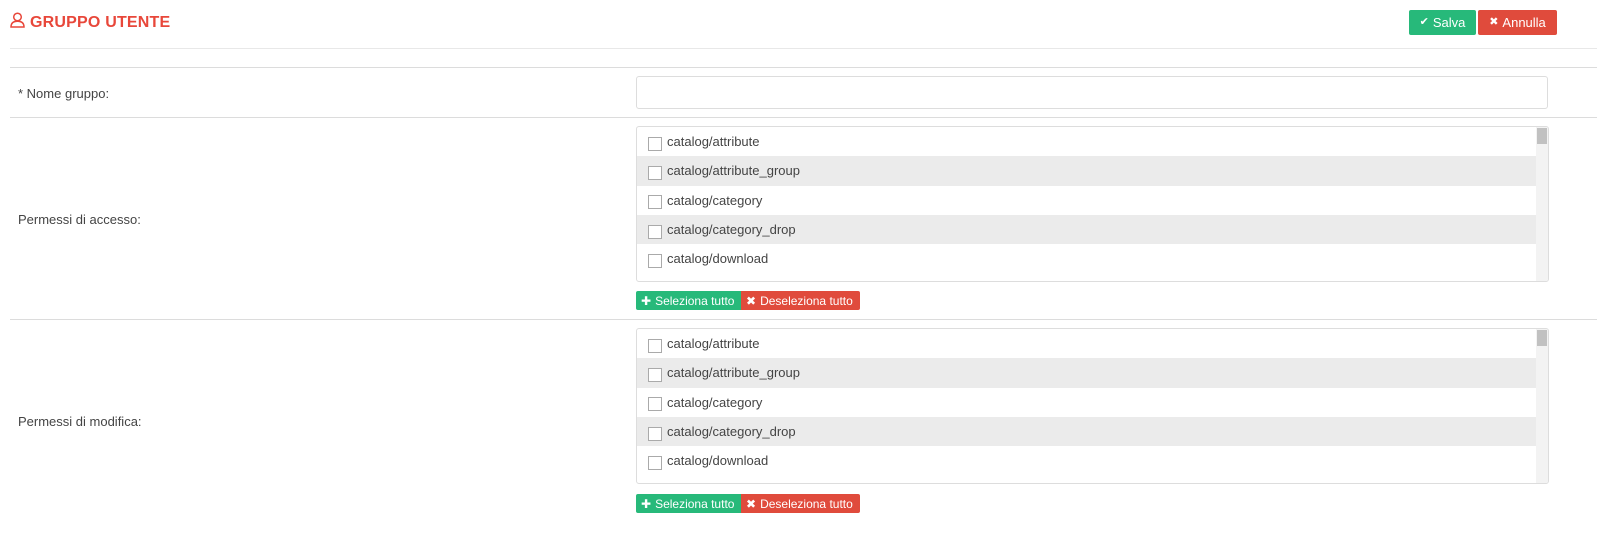  What do you see at coordinates (1542, 406) in the screenshot?
I see `modify-list-scrollbar` at bounding box center [1542, 406].